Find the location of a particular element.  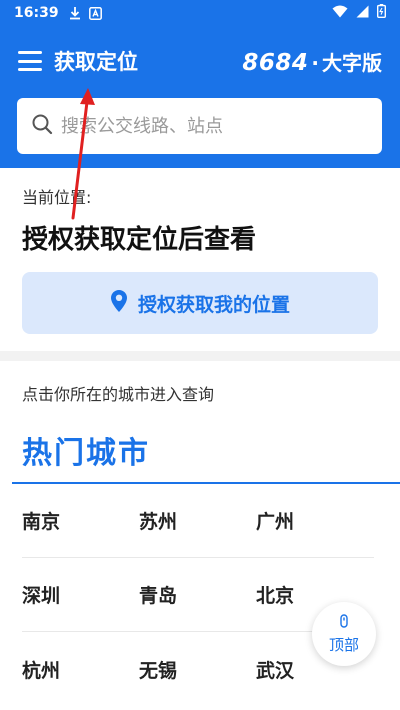

location-pin-icon is located at coordinates (124, 303).